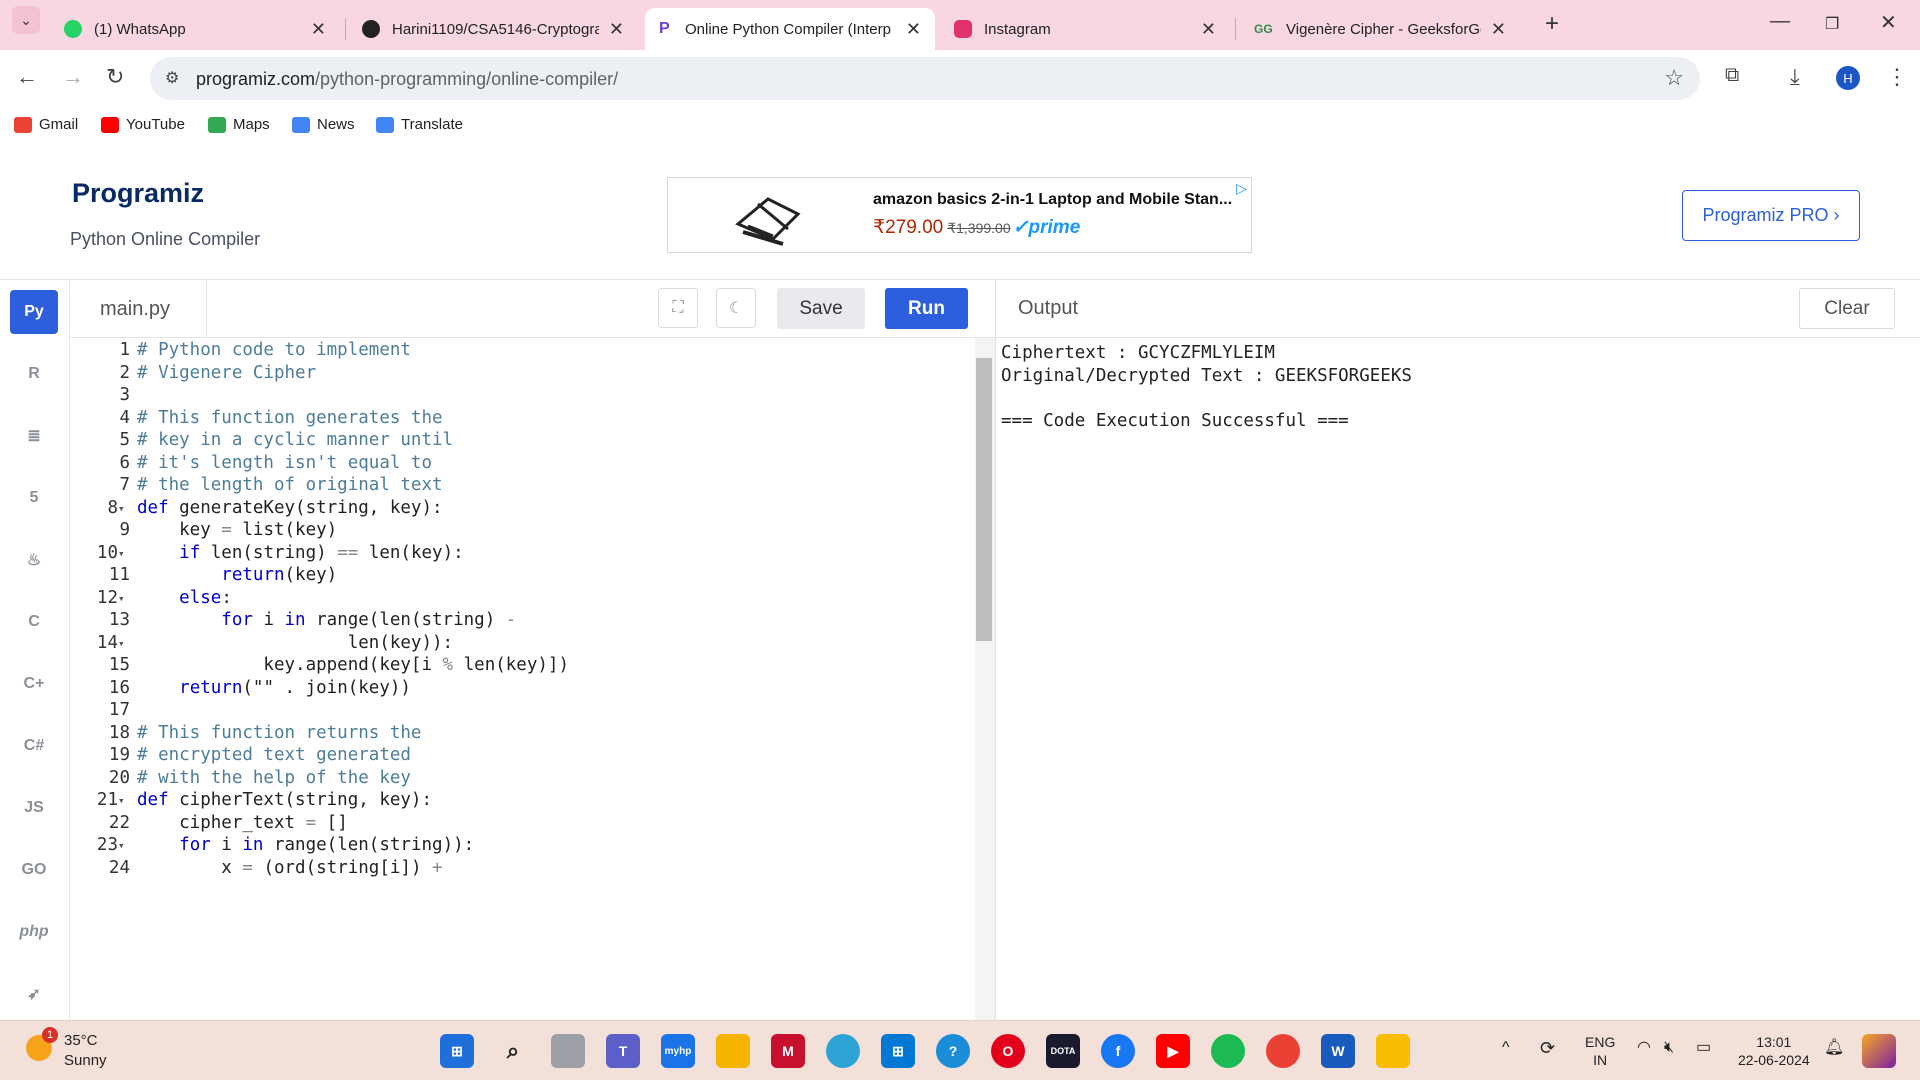 This screenshot has width=1920, height=1080. What do you see at coordinates (1552, 24) in the screenshot?
I see `new-tab-button: +` at bounding box center [1552, 24].